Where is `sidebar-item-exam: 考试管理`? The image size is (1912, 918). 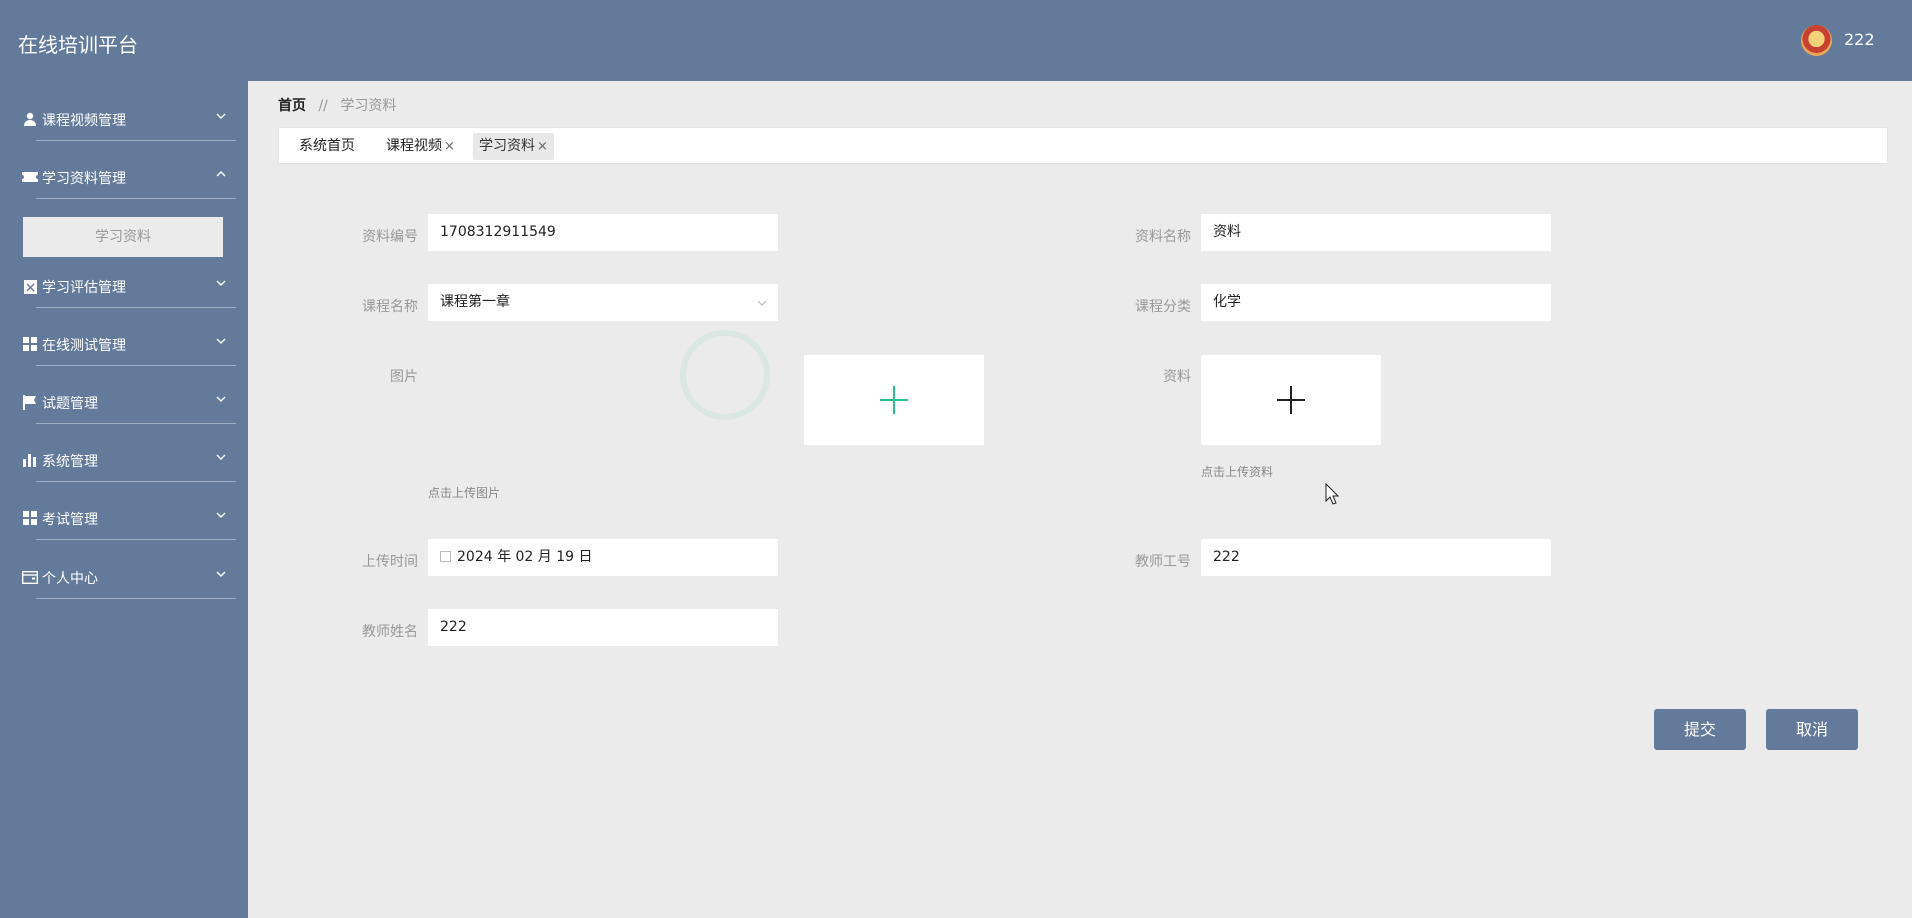
sidebar-item-exam: 考试管理 is located at coordinates (129, 519).